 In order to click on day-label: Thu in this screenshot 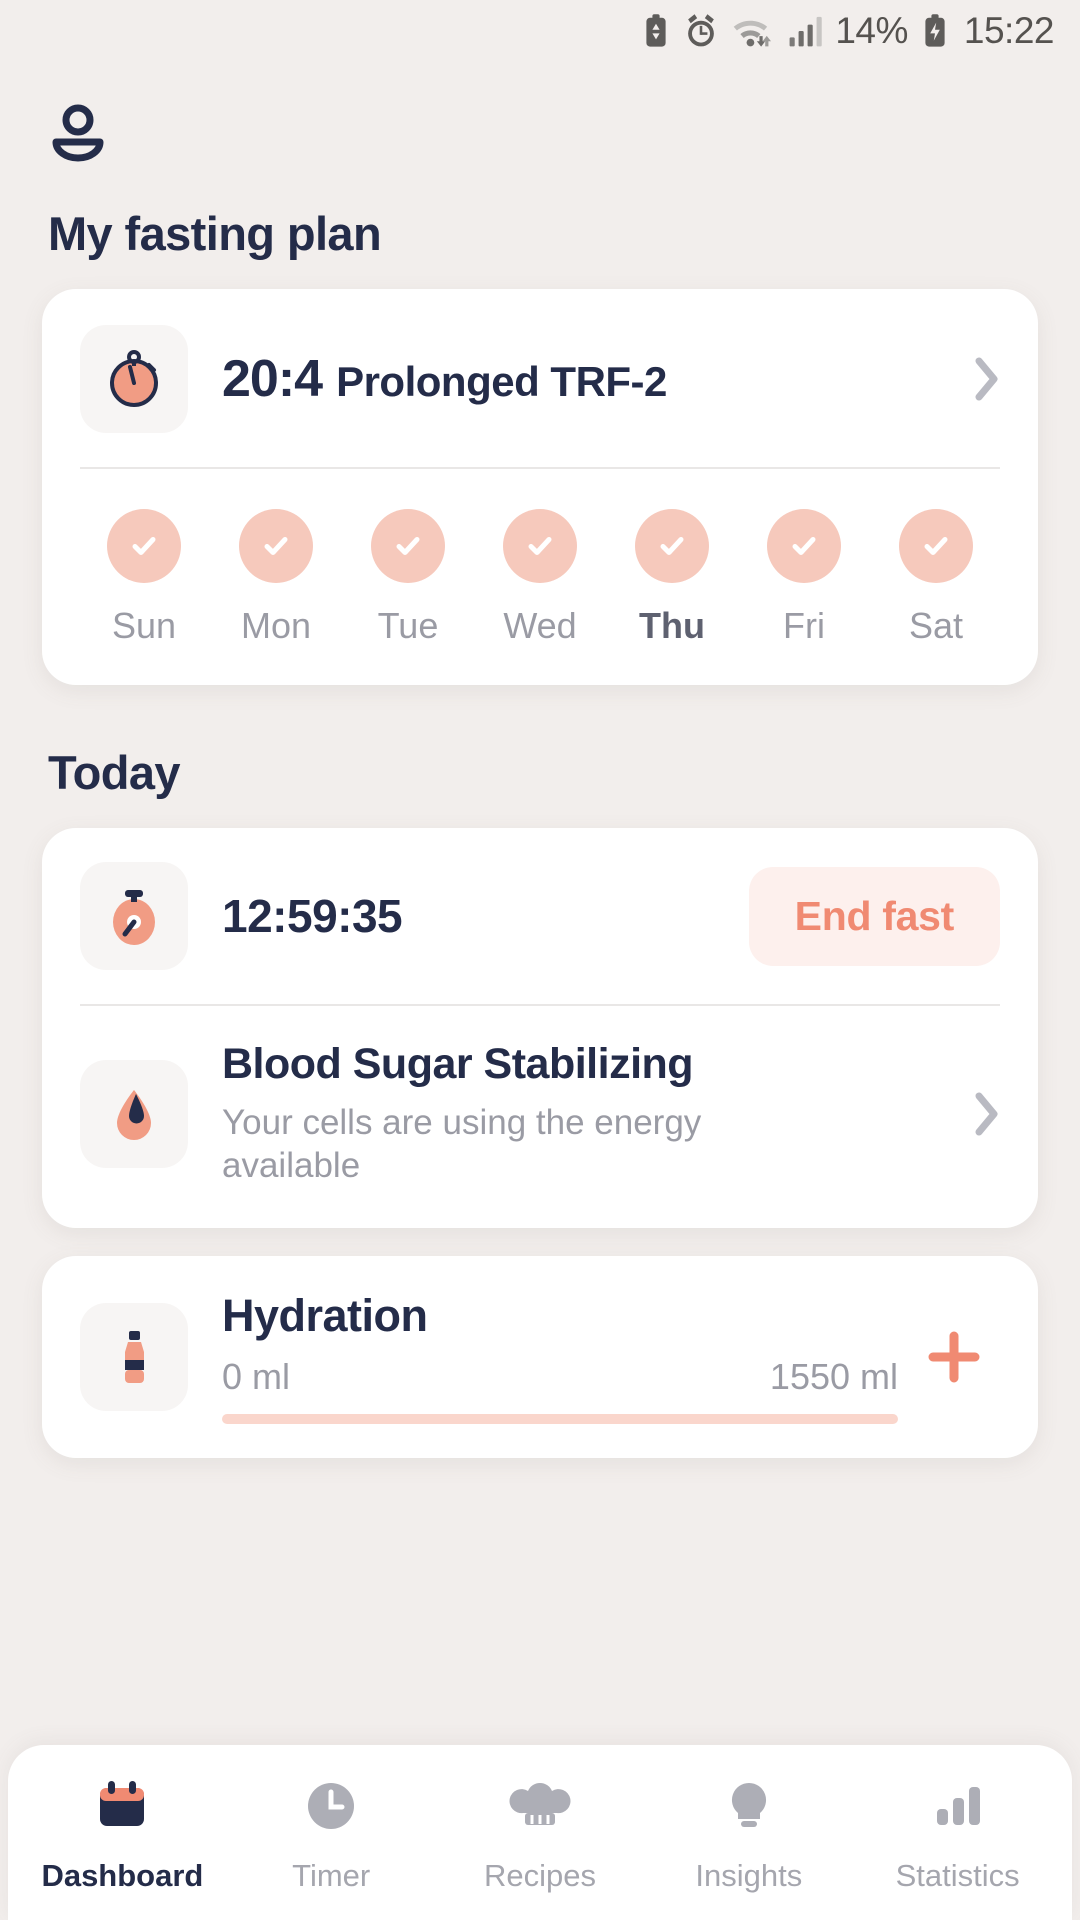, I will do `click(672, 625)`.